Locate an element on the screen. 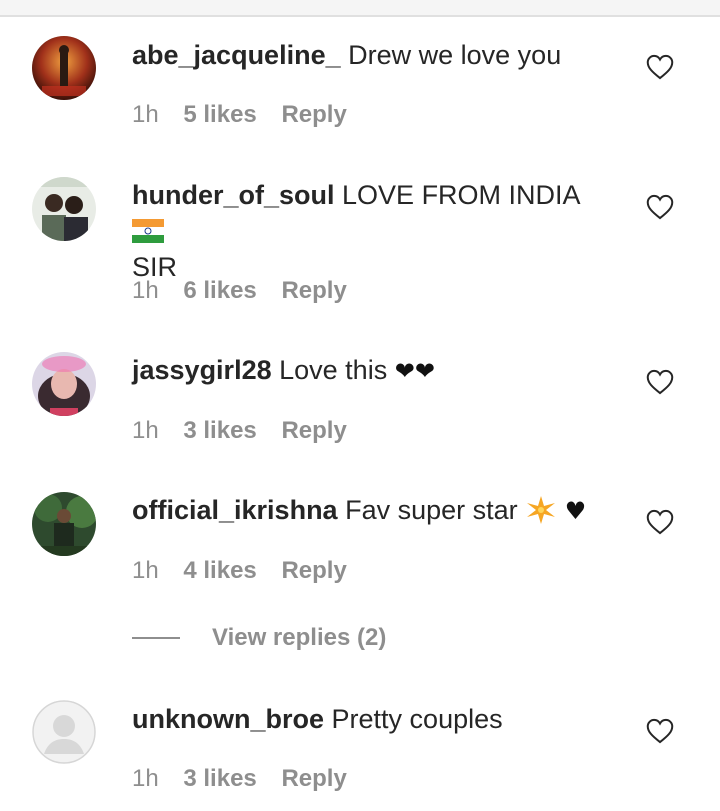  comment-text: hunder_of_soul LOVE FROM INDIA SIR is located at coordinates (367, 231).